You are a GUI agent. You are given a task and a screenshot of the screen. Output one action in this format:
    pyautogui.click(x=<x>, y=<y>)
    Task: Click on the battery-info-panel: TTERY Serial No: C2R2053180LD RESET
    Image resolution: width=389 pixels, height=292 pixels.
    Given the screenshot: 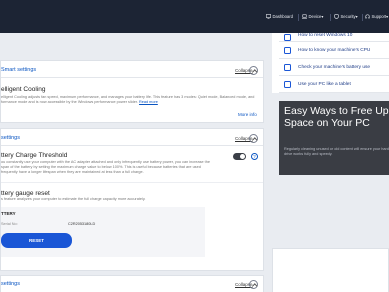 What is the action you would take?
    pyautogui.click(x=103, y=232)
    